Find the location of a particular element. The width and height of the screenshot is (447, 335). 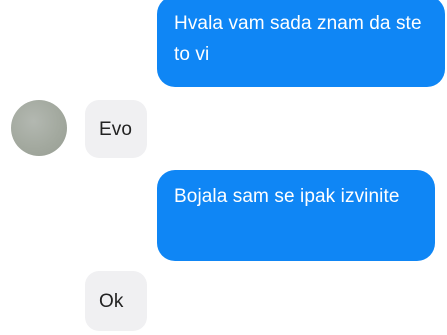

contact-avatar is located at coordinates (39, 128).